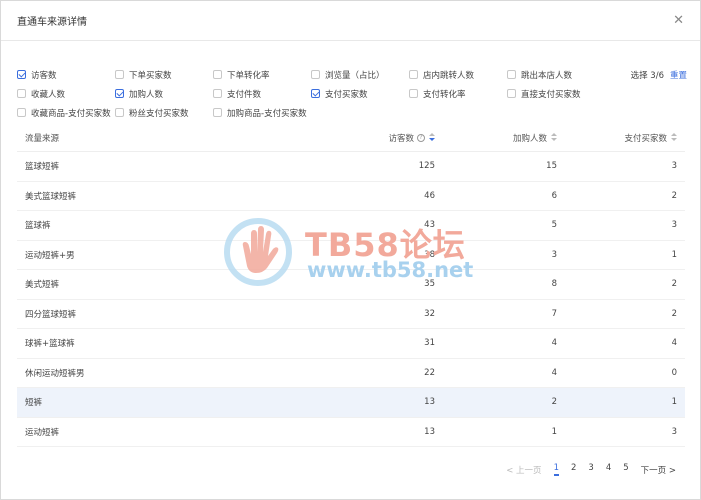  Describe the element at coordinates (529, 138) in the screenshot. I see `header-label: 加购人数` at that location.